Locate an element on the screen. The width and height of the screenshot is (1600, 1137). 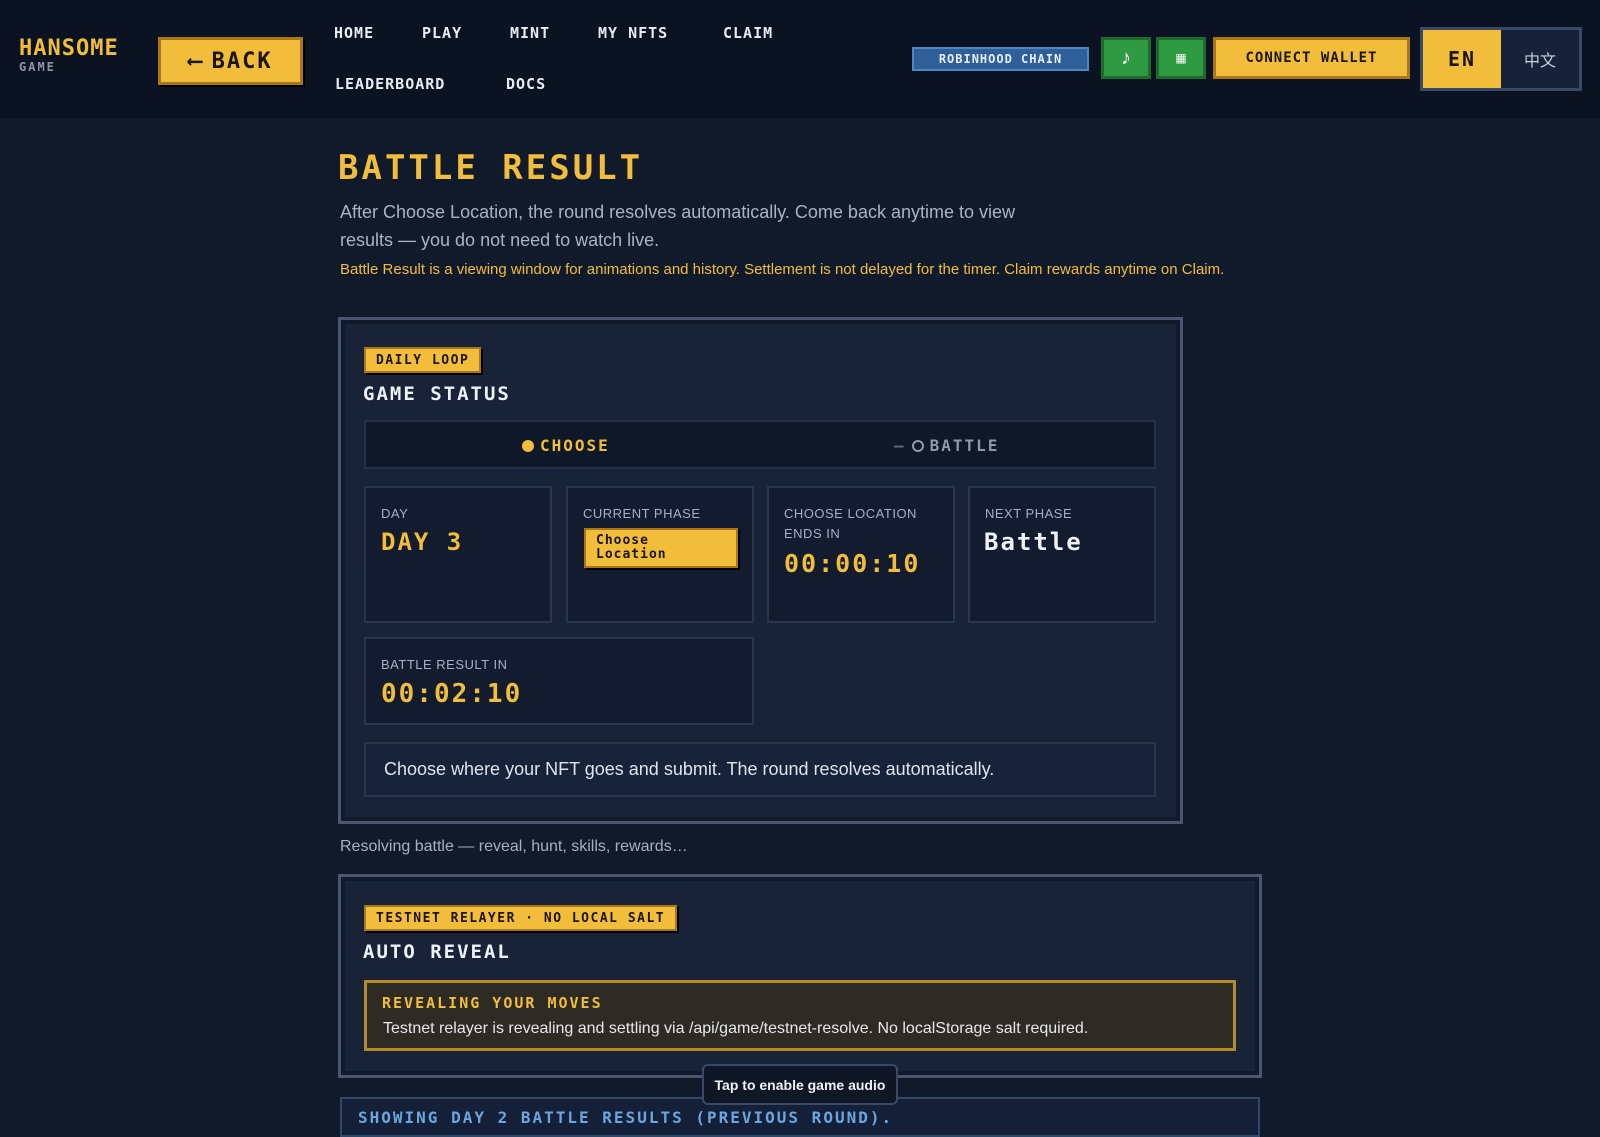
nav-claim: CLAIM is located at coordinates (748, 33).